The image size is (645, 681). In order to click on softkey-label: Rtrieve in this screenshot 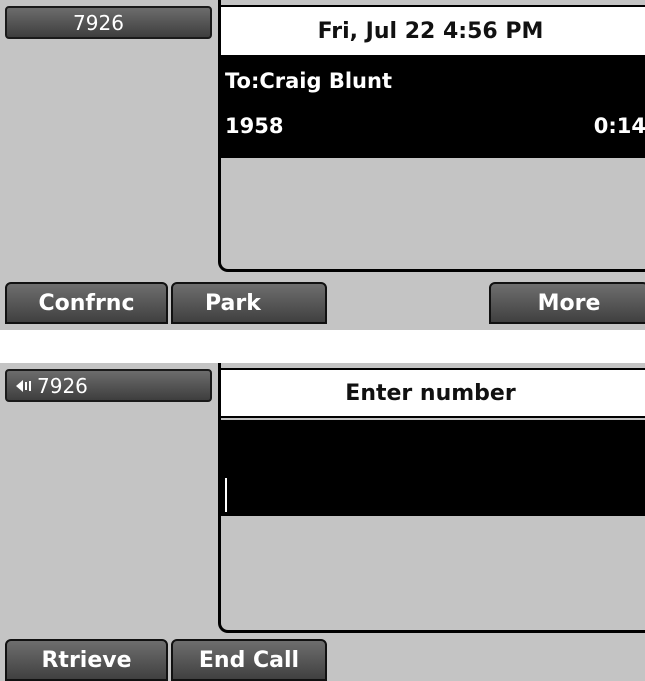, I will do `click(86, 660)`.